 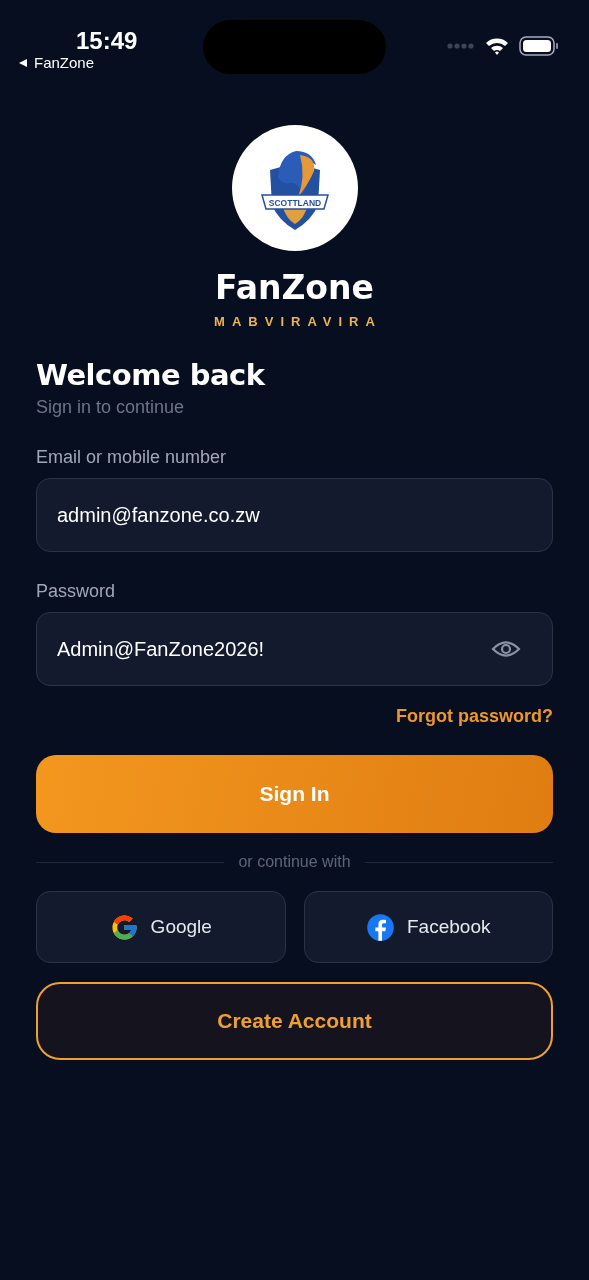 What do you see at coordinates (461, 46) in the screenshot?
I see `signal-icon` at bounding box center [461, 46].